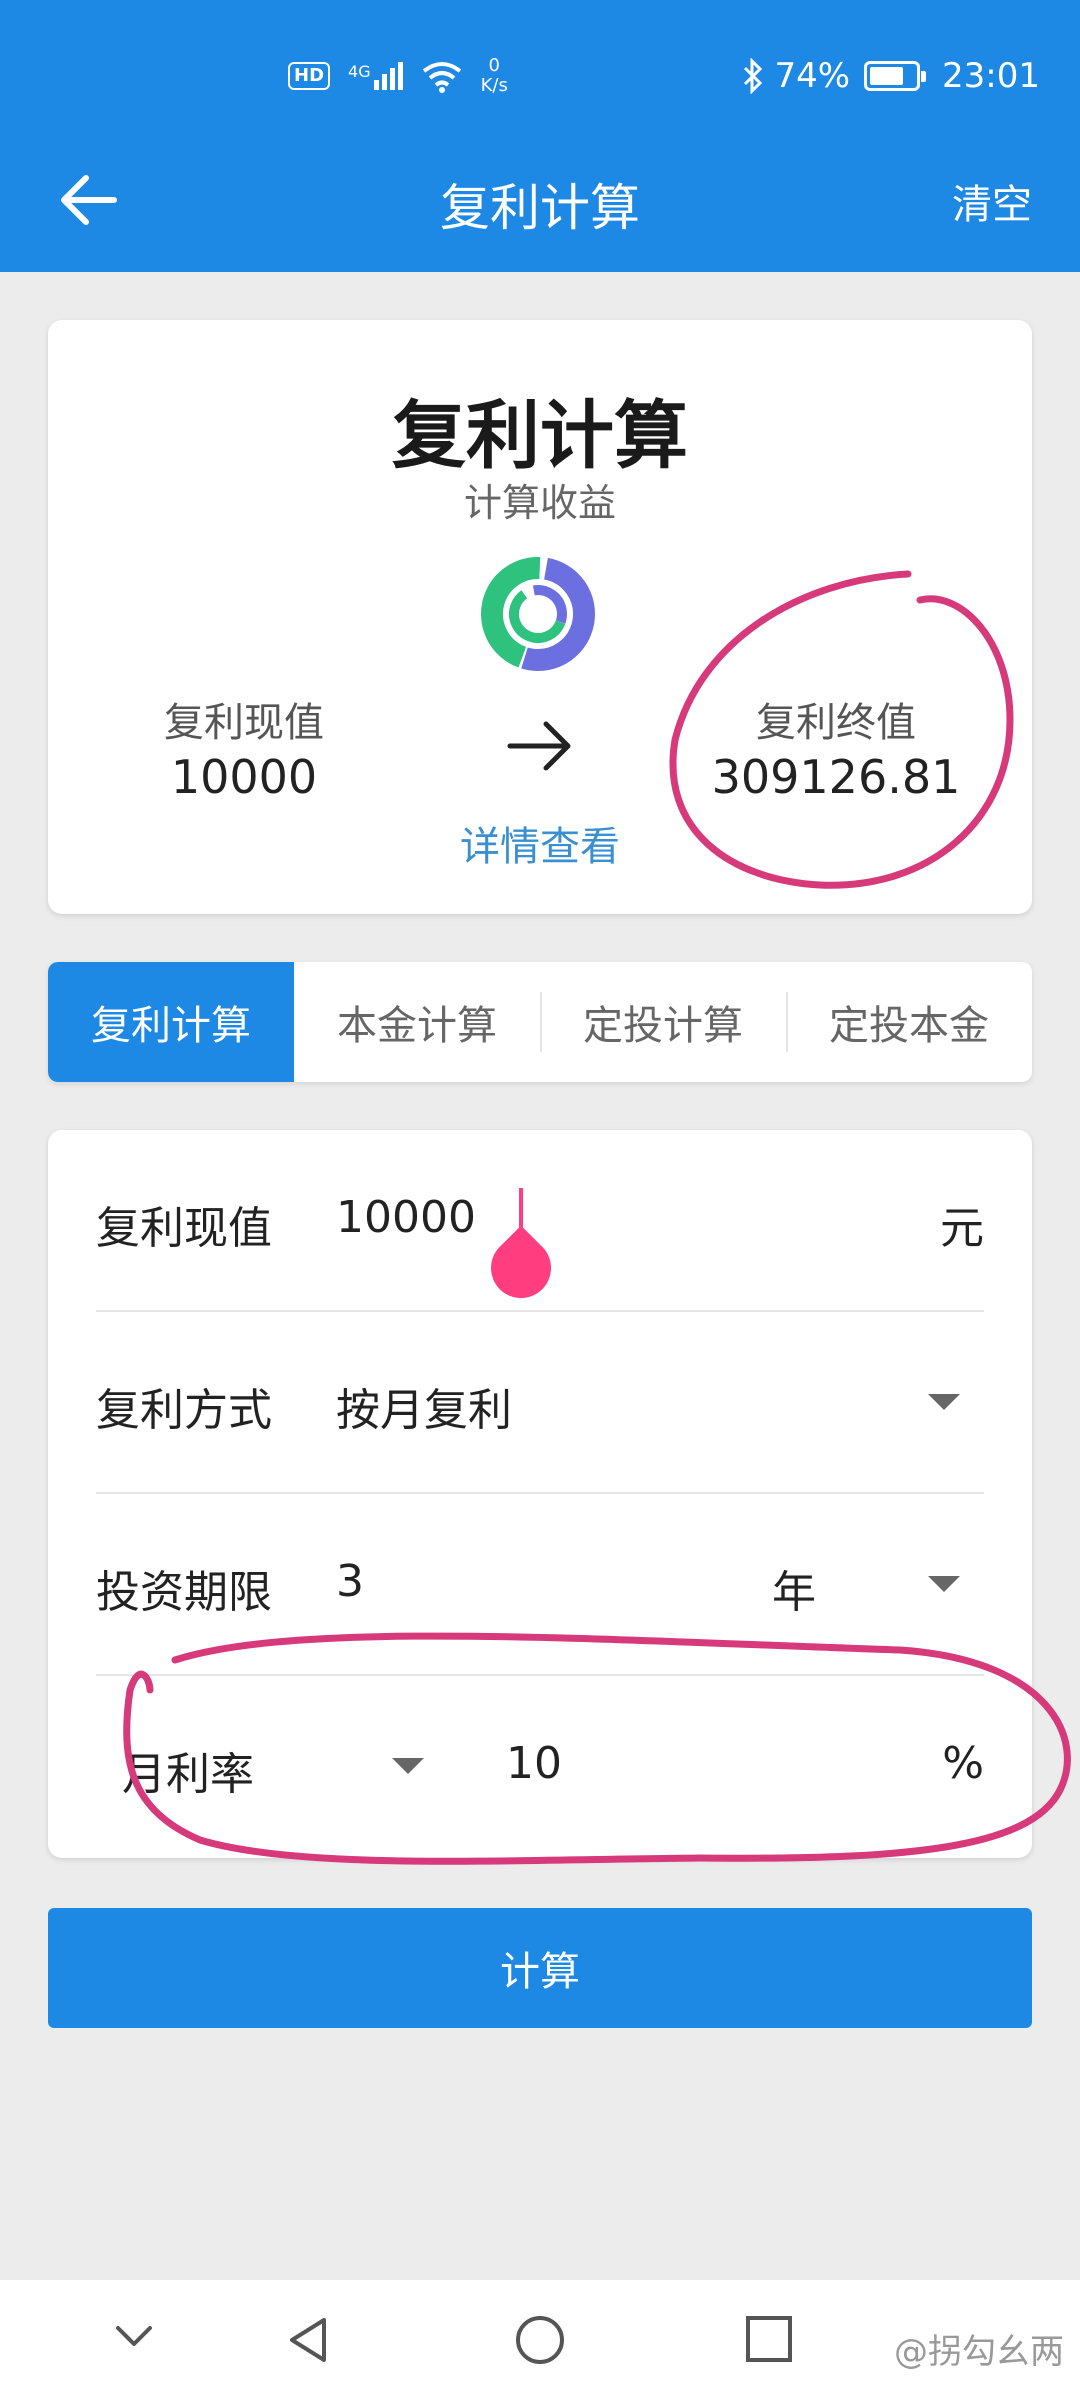 The image size is (1080, 2400). I want to click on rate-type-select: 月利率, so click(188, 1770).